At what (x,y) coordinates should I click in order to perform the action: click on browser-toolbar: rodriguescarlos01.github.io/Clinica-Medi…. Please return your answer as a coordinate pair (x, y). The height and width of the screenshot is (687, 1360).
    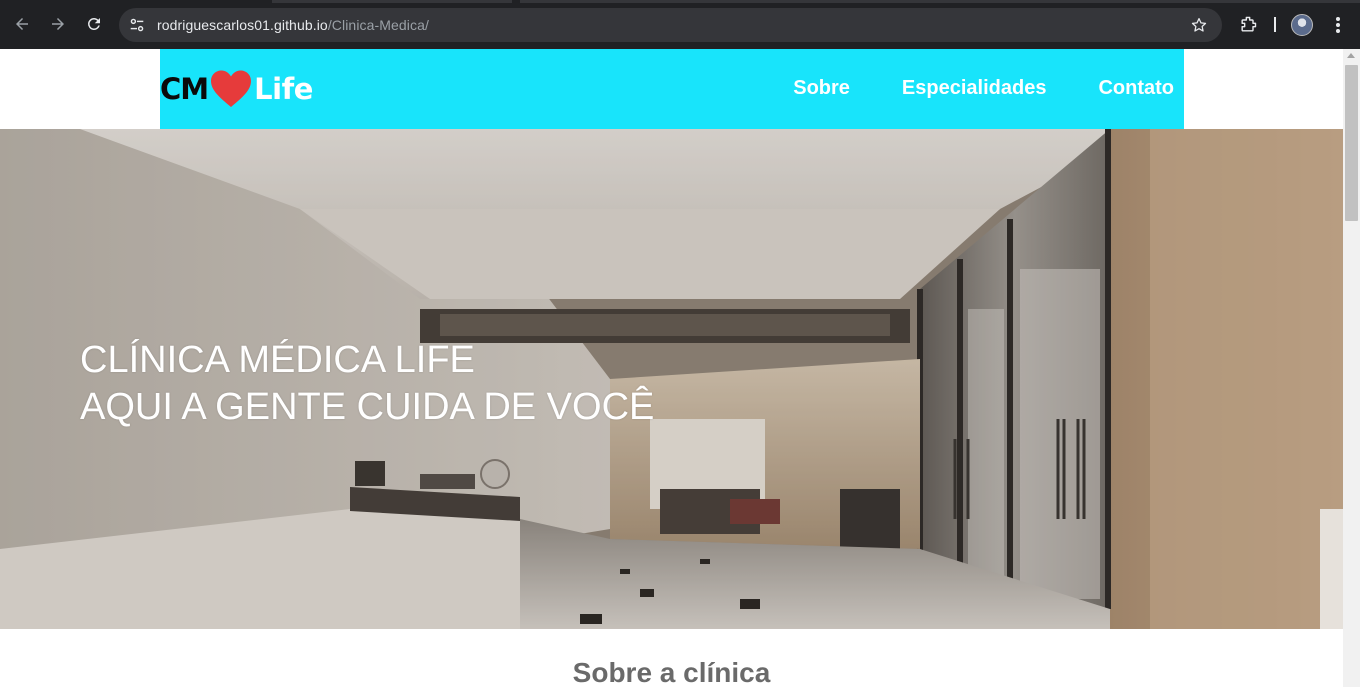
    Looking at the image, I should click on (680, 24).